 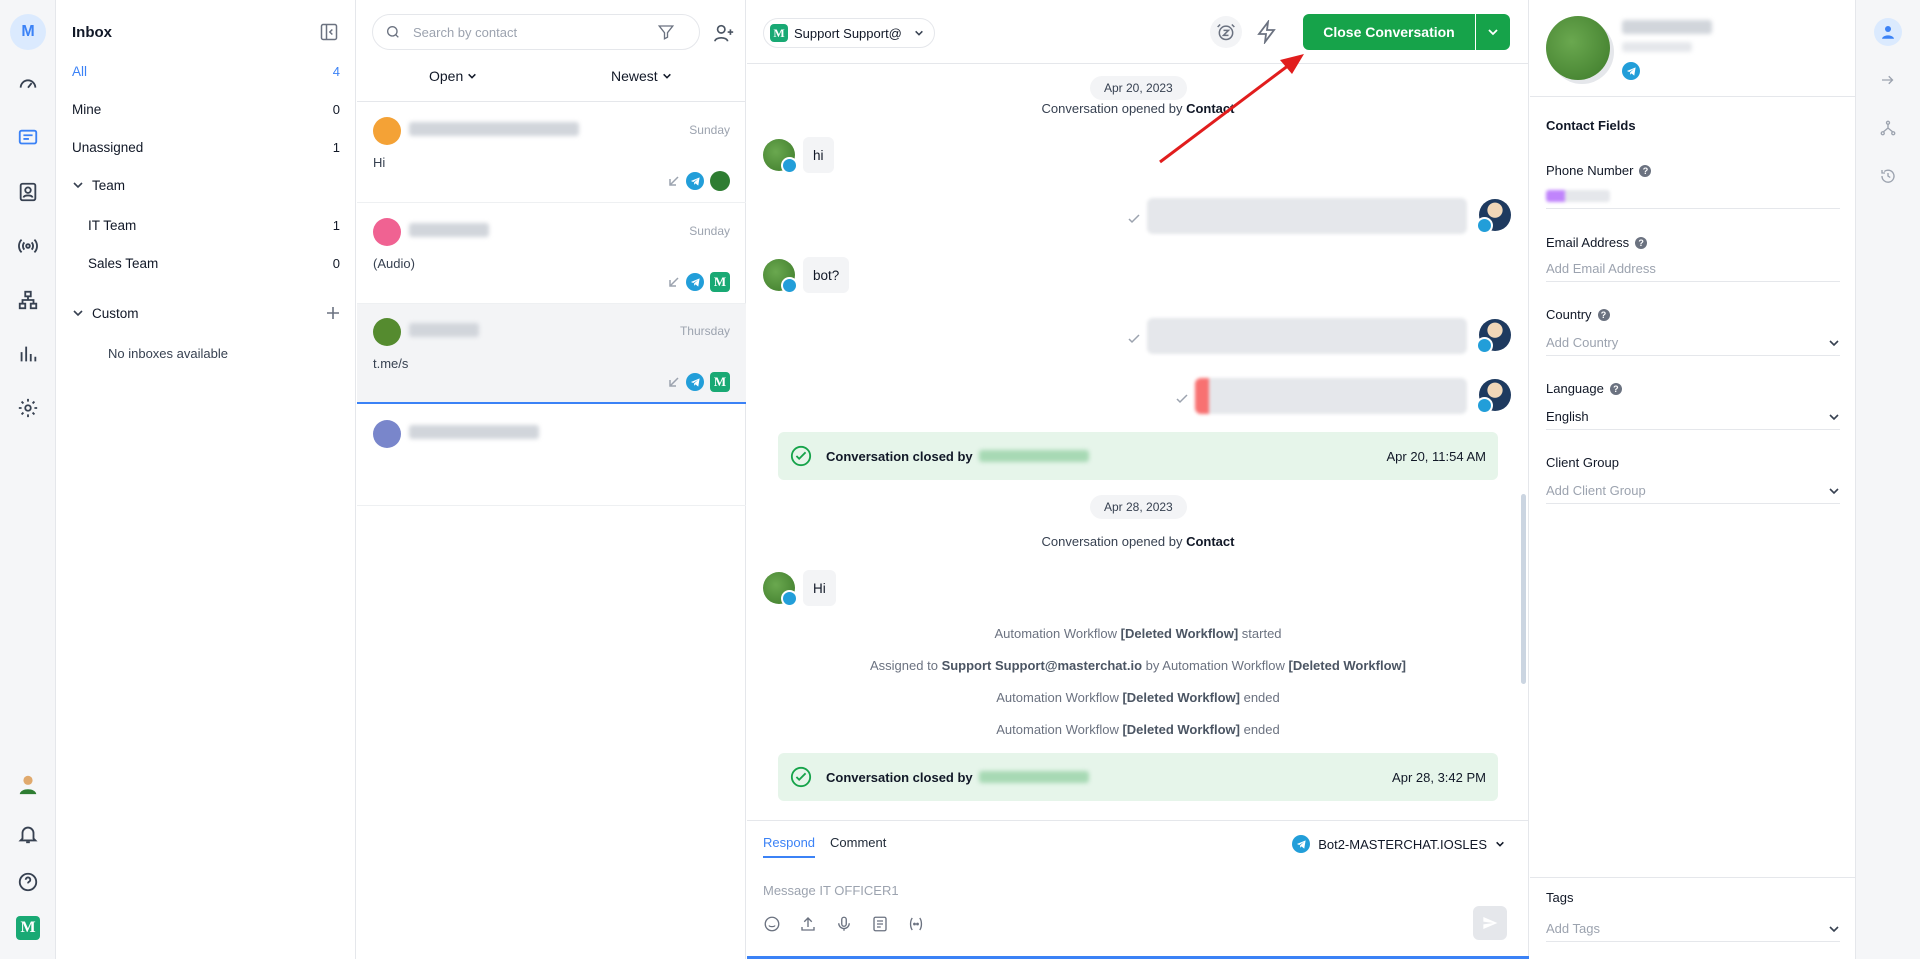 I want to click on team-group-label: Team, so click(x=109, y=185).